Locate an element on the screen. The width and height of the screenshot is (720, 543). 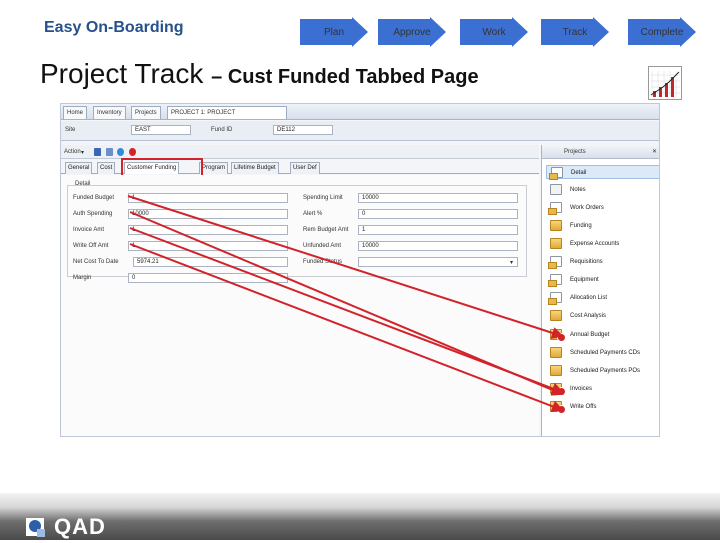
step-approve: Approve is located at coordinates (412, 32).